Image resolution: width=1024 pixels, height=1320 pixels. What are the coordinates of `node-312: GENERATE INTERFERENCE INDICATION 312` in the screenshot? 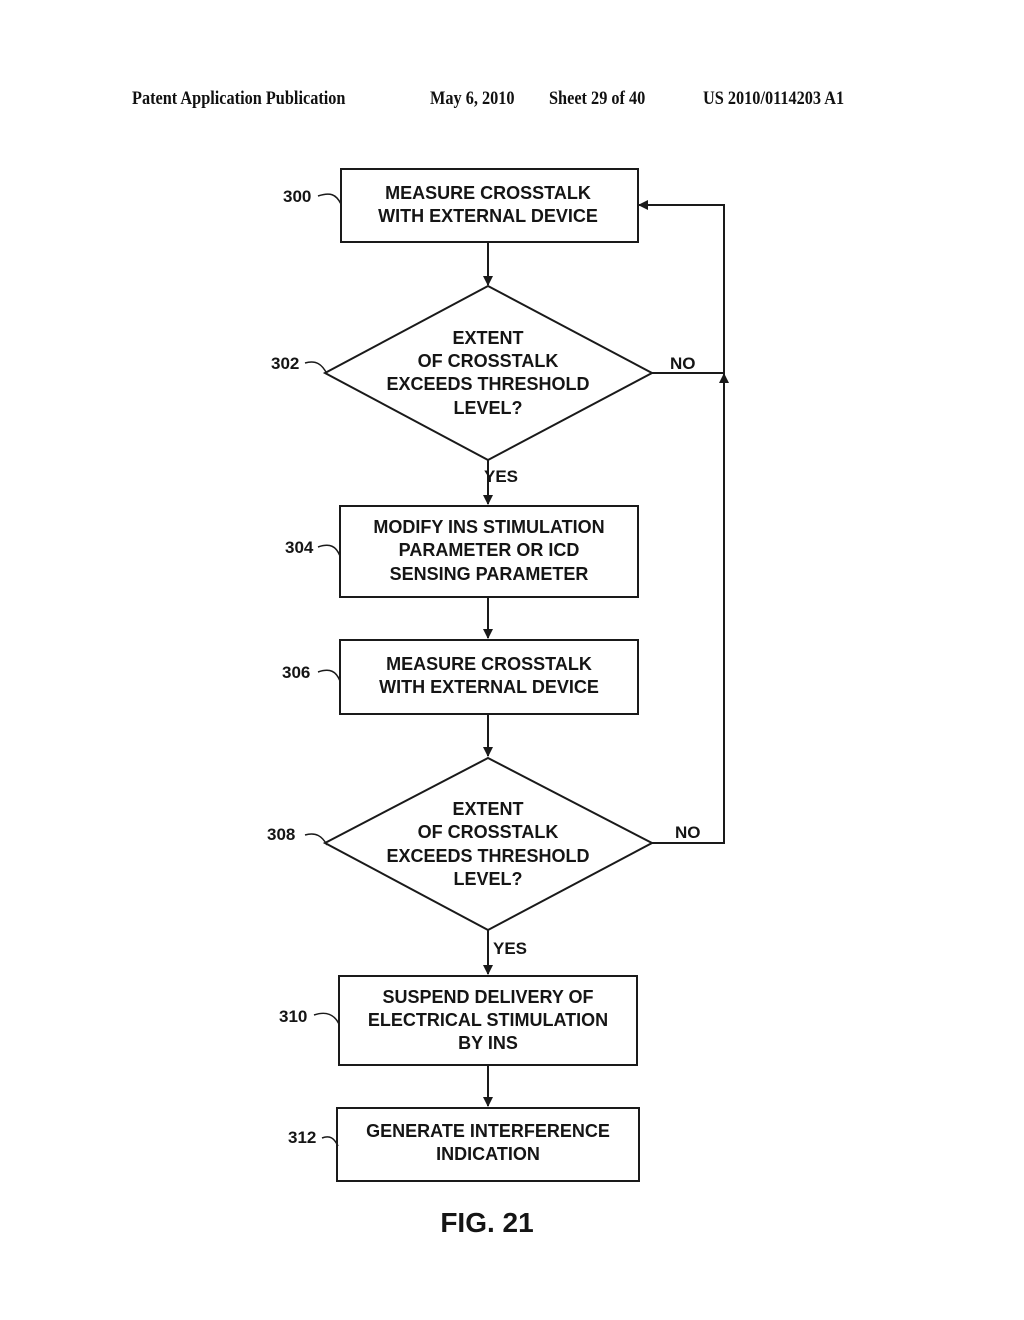 It's located at (464, 1144).